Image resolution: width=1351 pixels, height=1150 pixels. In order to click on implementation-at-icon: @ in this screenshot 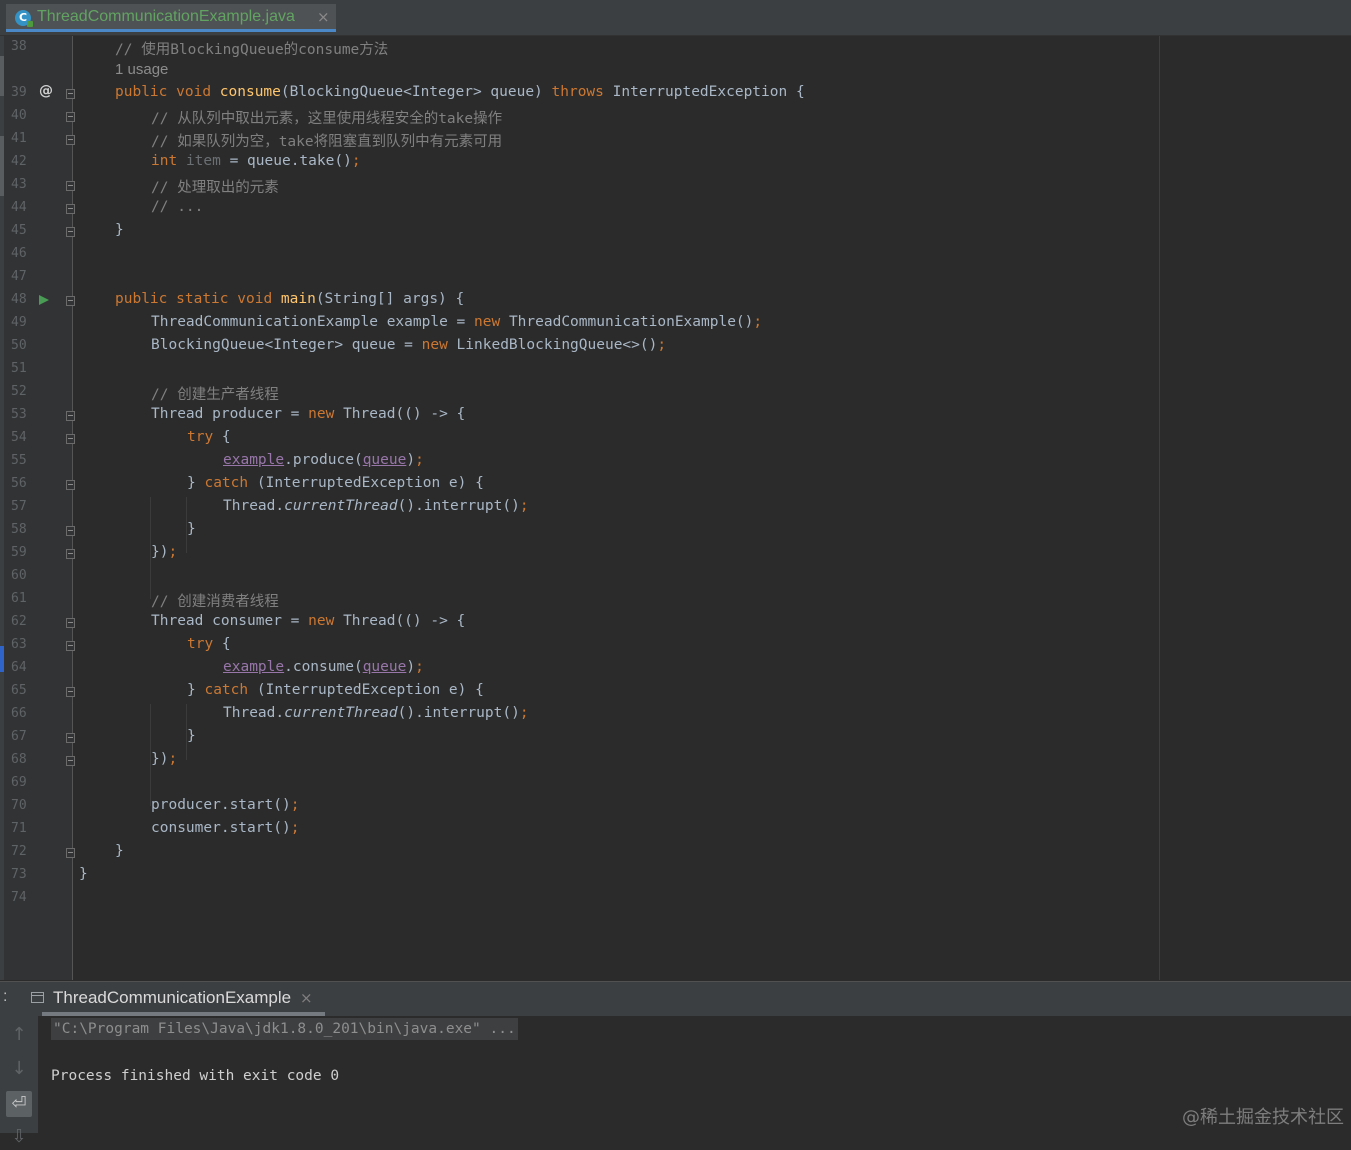, I will do `click(46, 91)`.